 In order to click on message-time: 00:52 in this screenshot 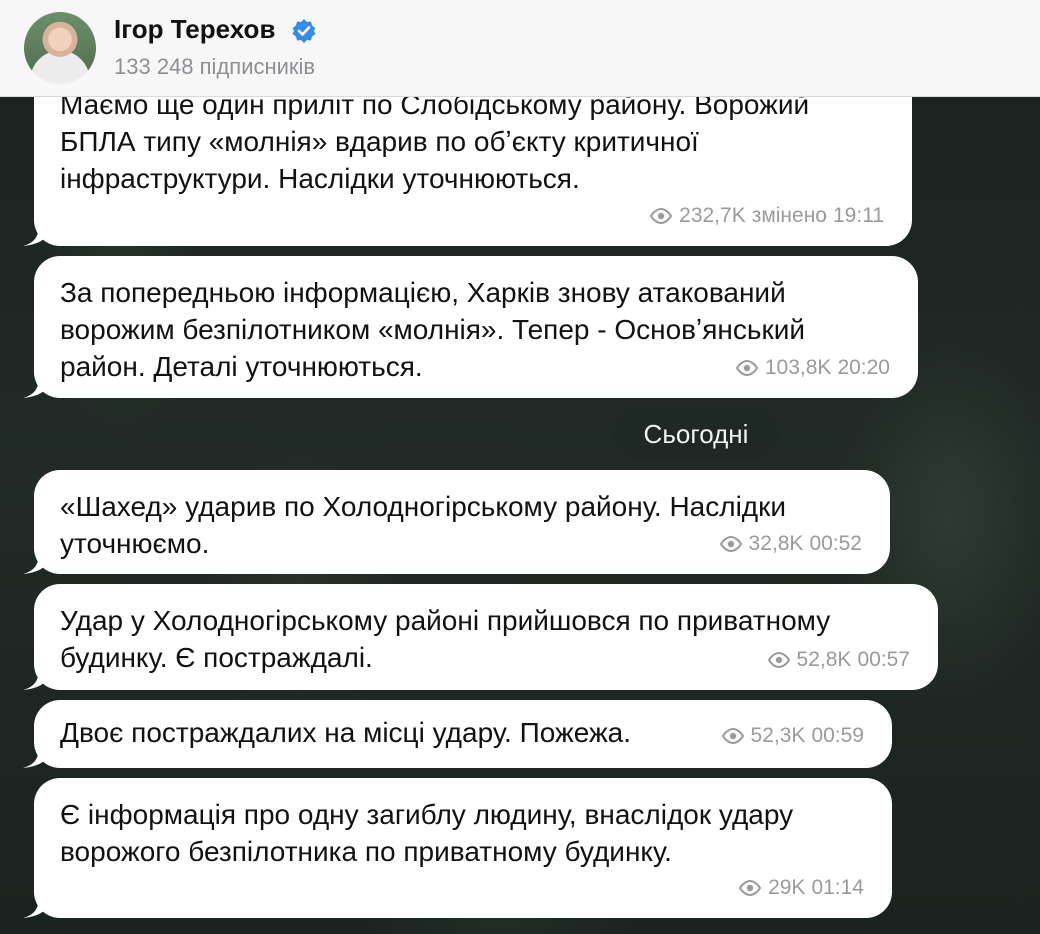, I will do `click(835, 543)`.